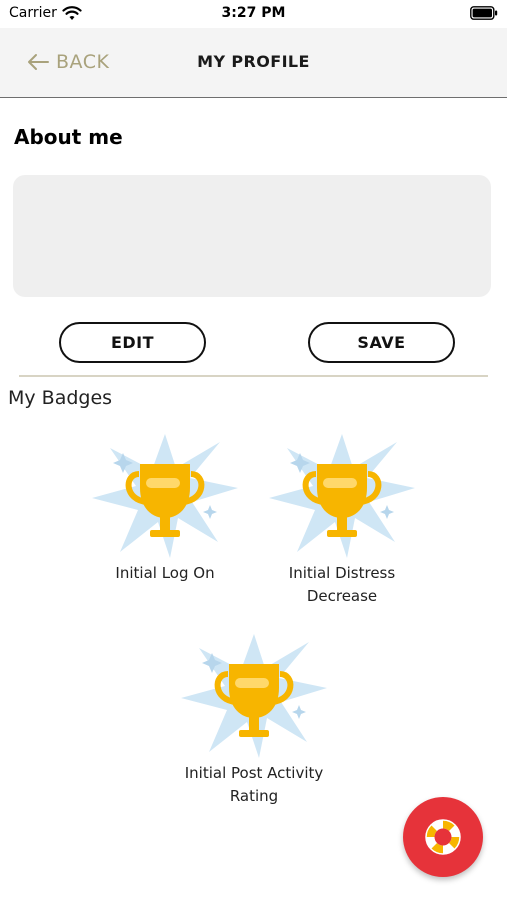 Image resolution: width=507 pixels, height=900 pixels. I want to click on status-time: 3:27 PM, so click(253, 13).